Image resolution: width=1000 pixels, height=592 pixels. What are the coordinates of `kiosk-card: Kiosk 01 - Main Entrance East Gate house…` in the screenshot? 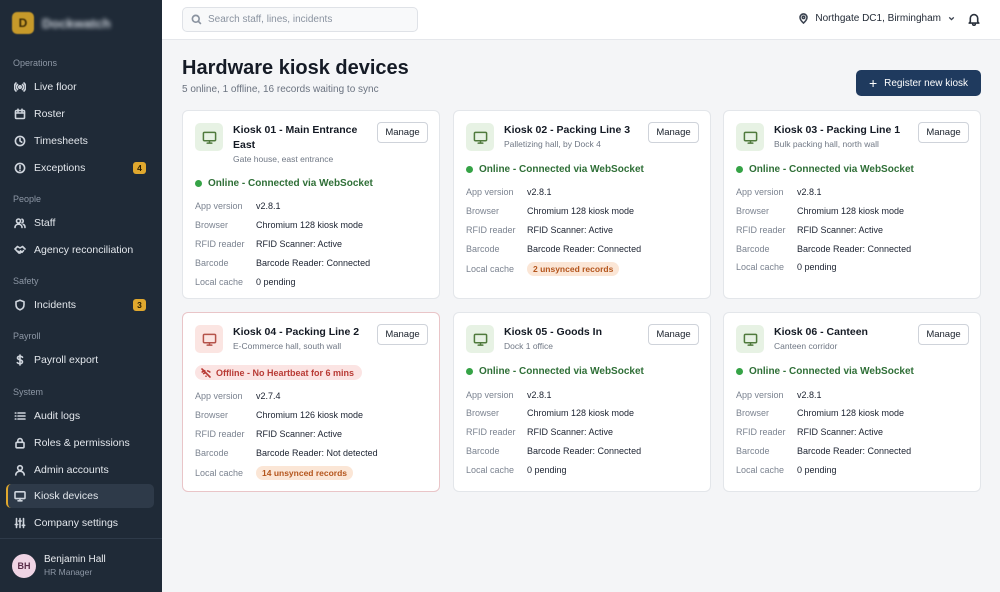 It's located at (311, 204).